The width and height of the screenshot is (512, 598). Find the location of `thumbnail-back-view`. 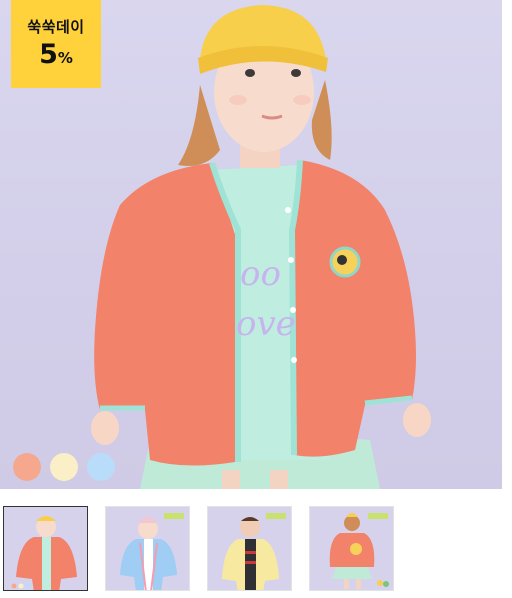

thumbnail-back-view is located at coordinates (351, 548).